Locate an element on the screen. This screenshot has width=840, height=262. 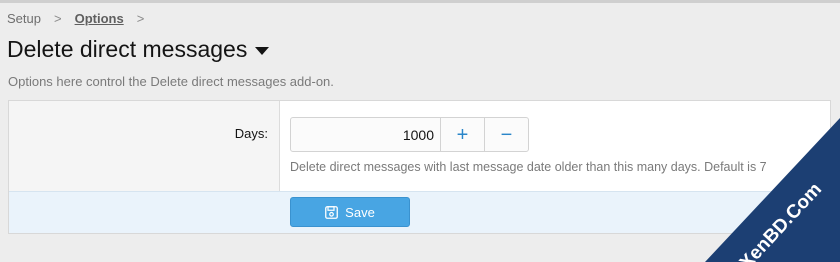
days-label: Days: is located at coordinates (251, 133).